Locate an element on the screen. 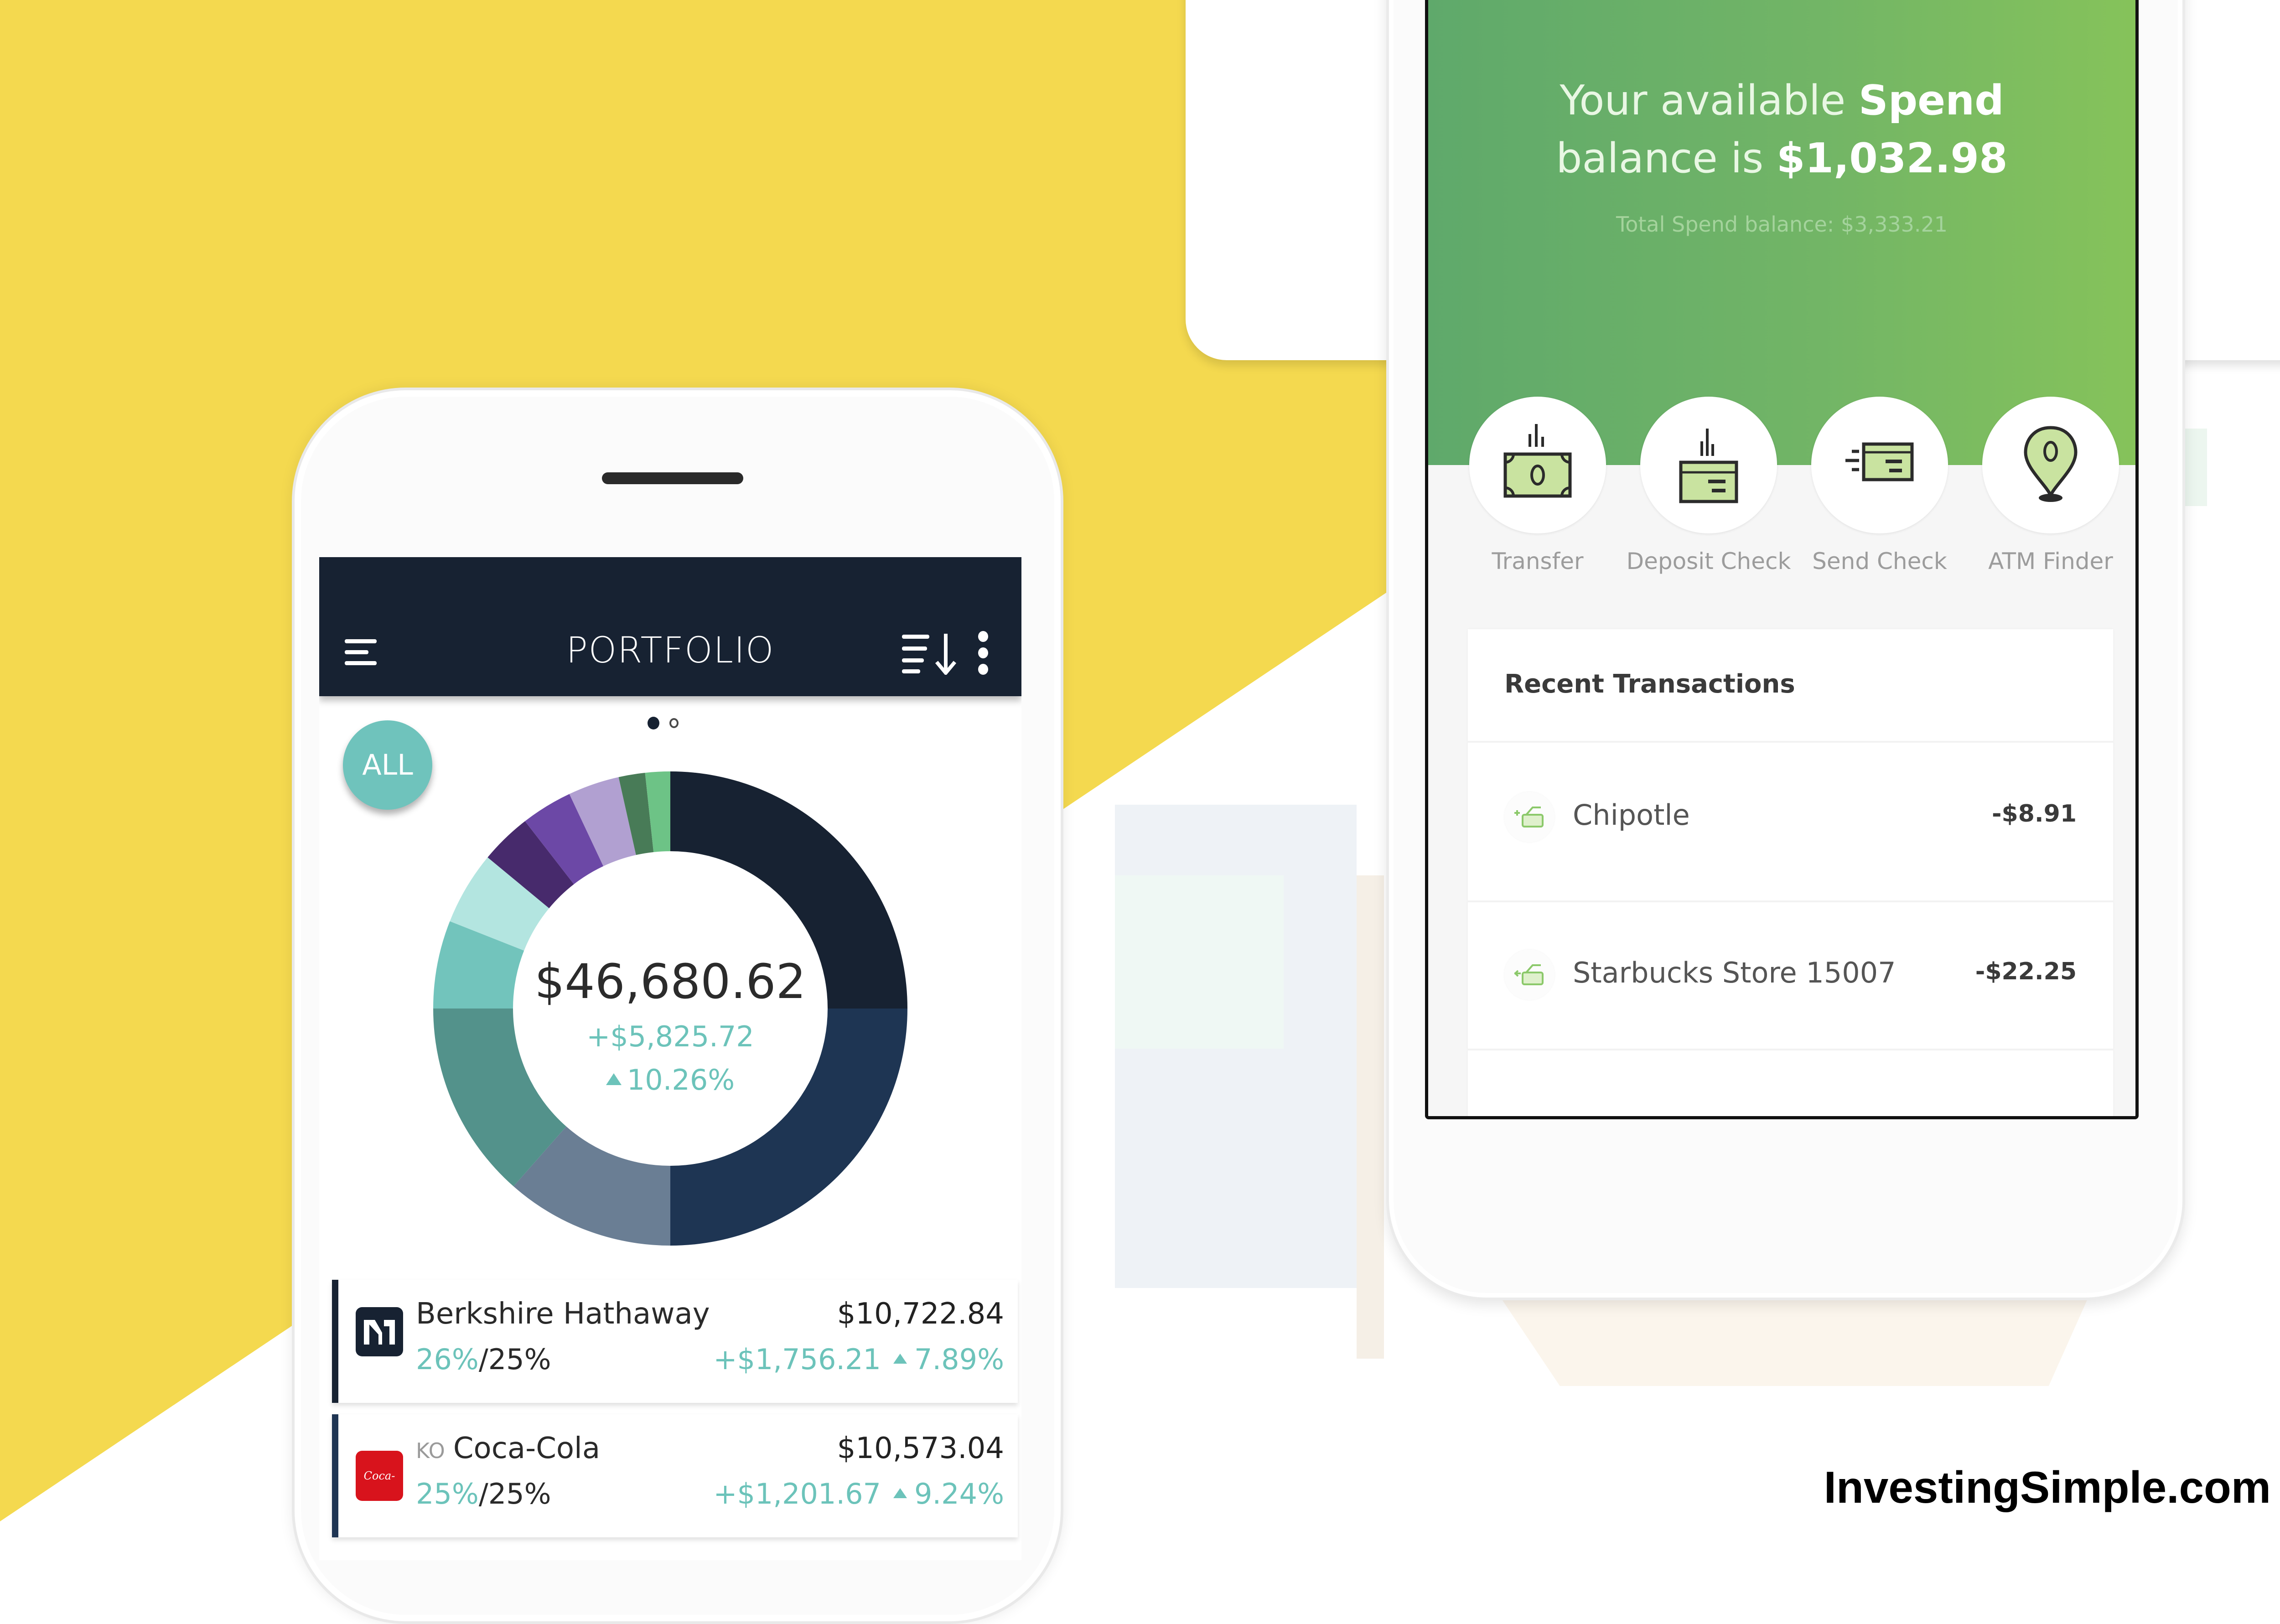  holding-name-text: Coca-Cola is located at coordinates (527, 1448).